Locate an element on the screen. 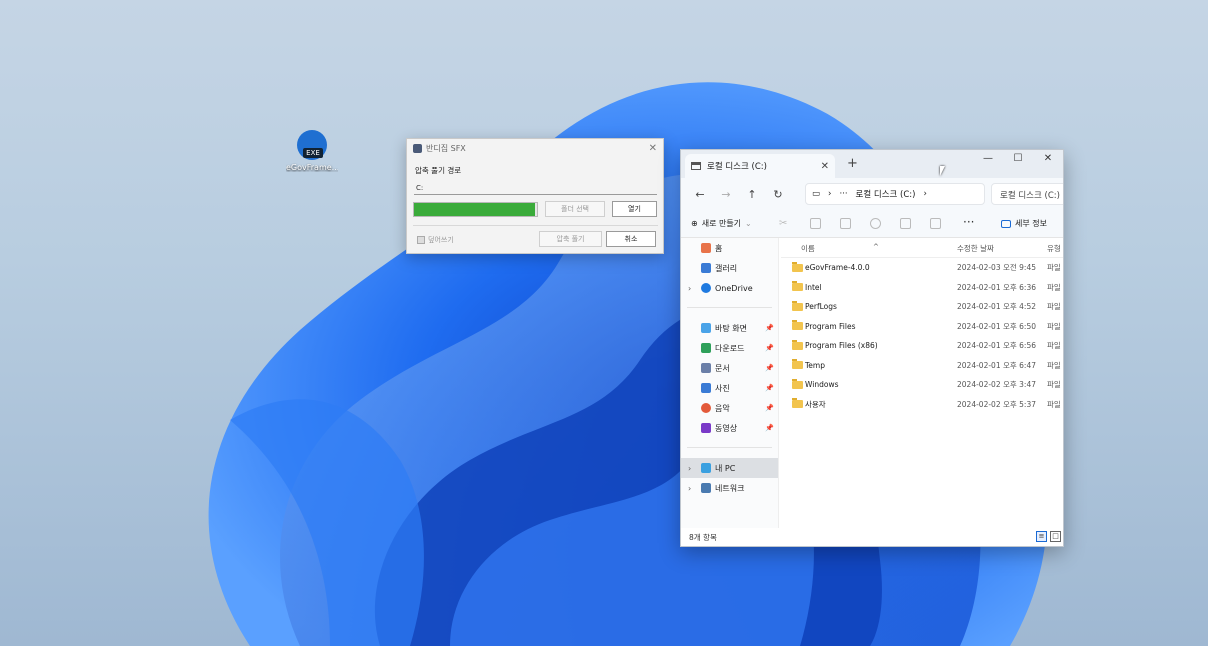  table-row: Program Files 2024-02-01 오후 6:50 파일 is located at coordinates (922, 327).